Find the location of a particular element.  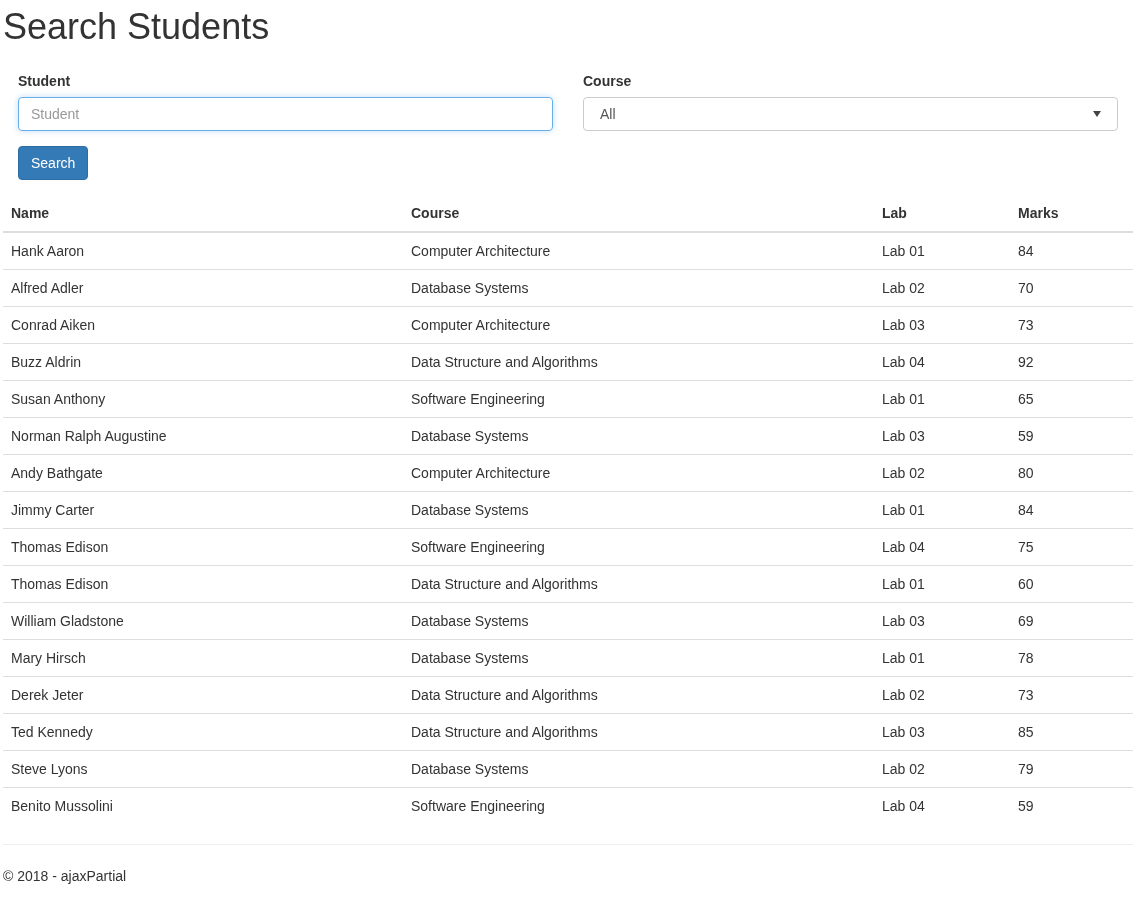

column-header: Lab is located at coordinates (942, 213).